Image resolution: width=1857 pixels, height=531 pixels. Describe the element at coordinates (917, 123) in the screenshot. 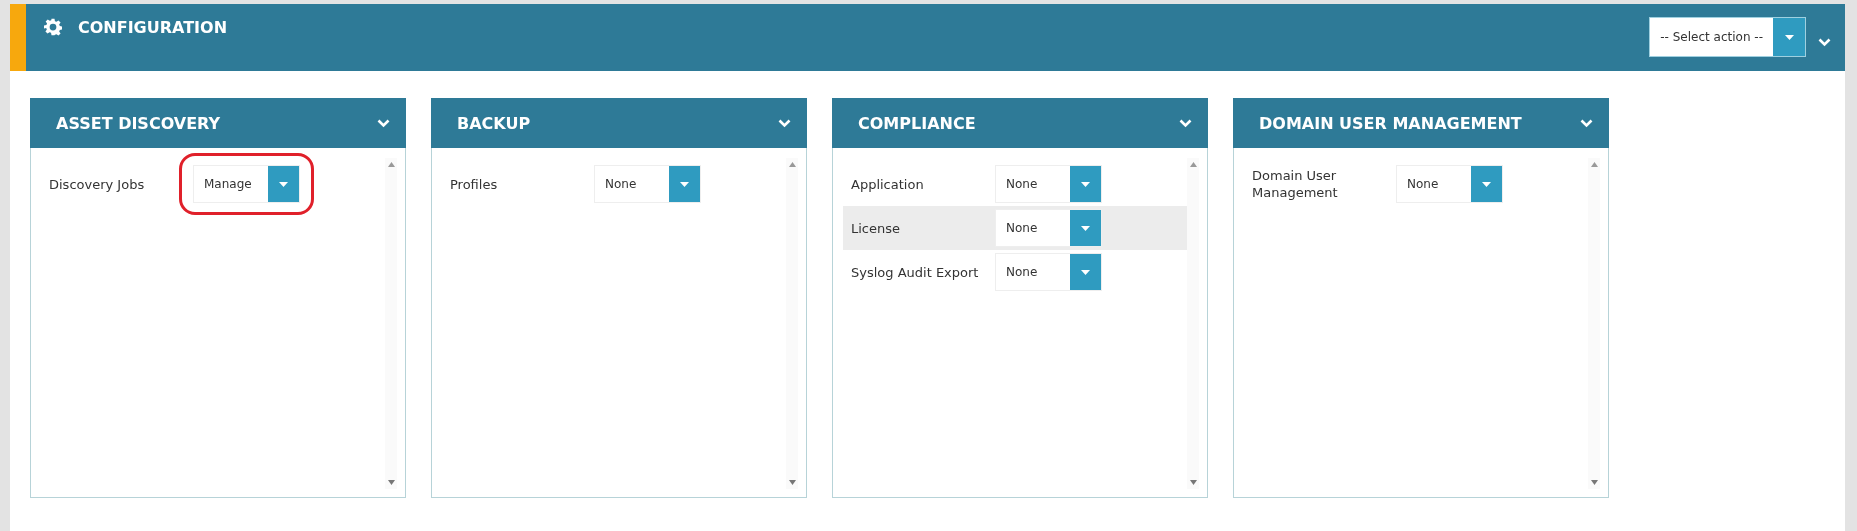

I see `panel-title: COMPLIANCE` at that location.